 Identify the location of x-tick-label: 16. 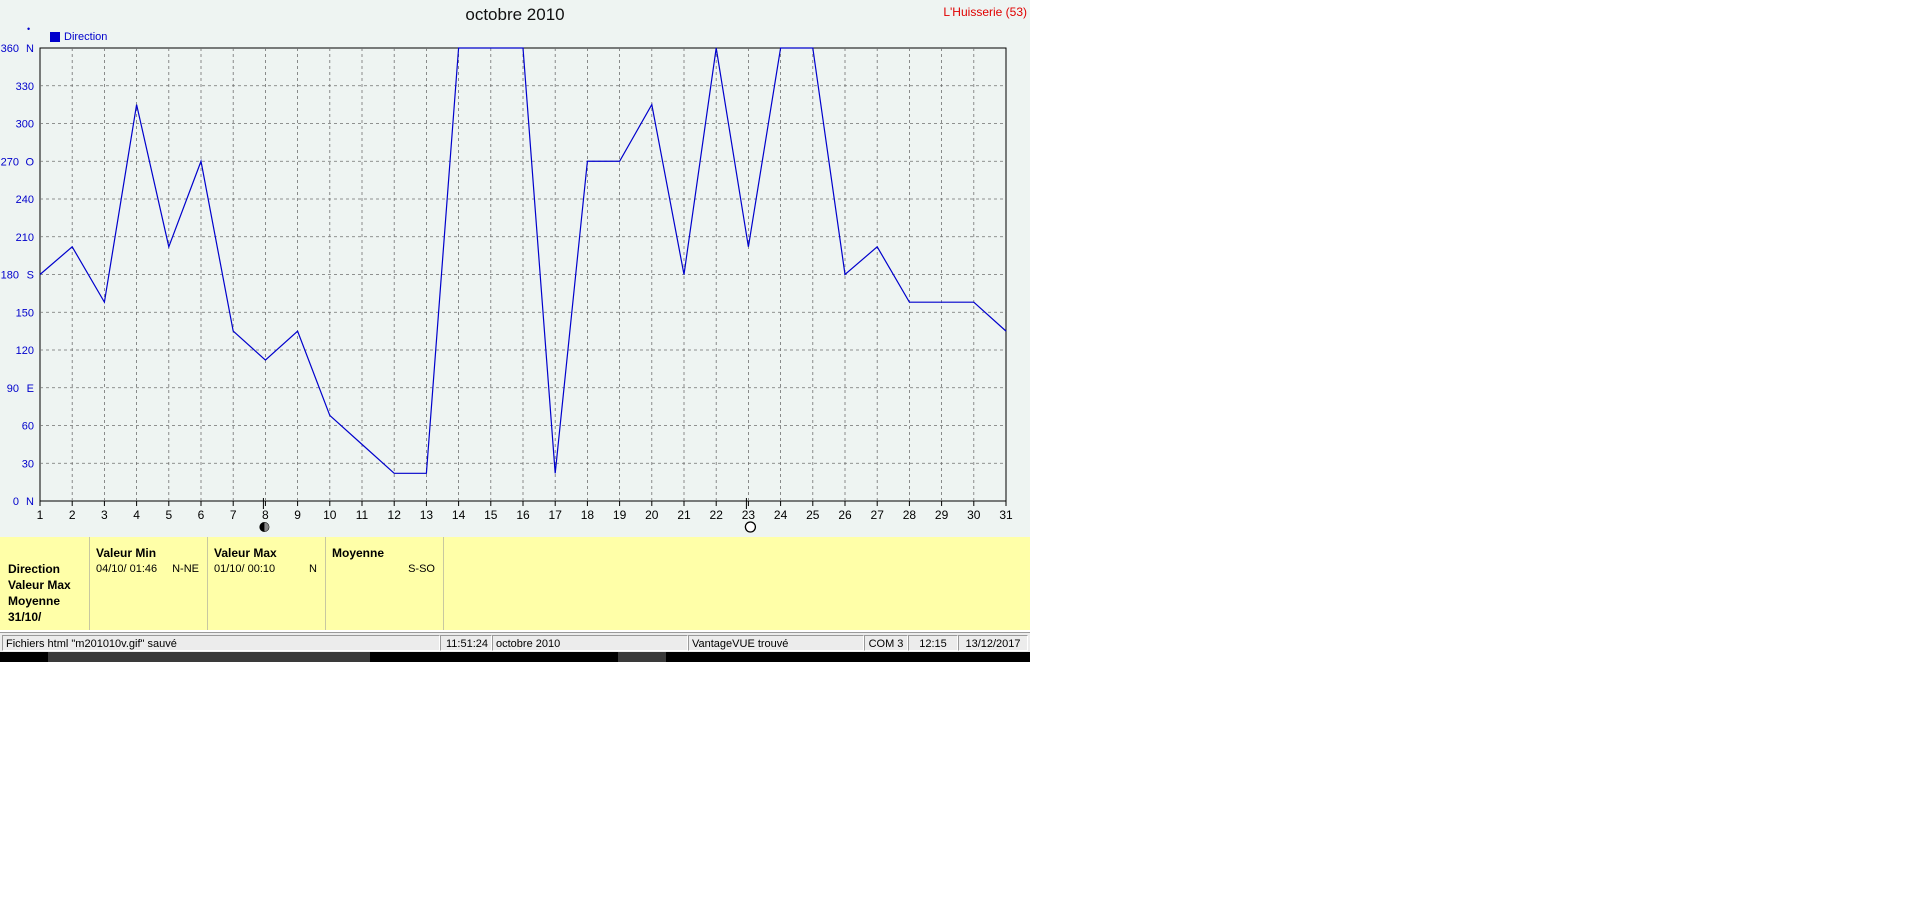
(523, 515).